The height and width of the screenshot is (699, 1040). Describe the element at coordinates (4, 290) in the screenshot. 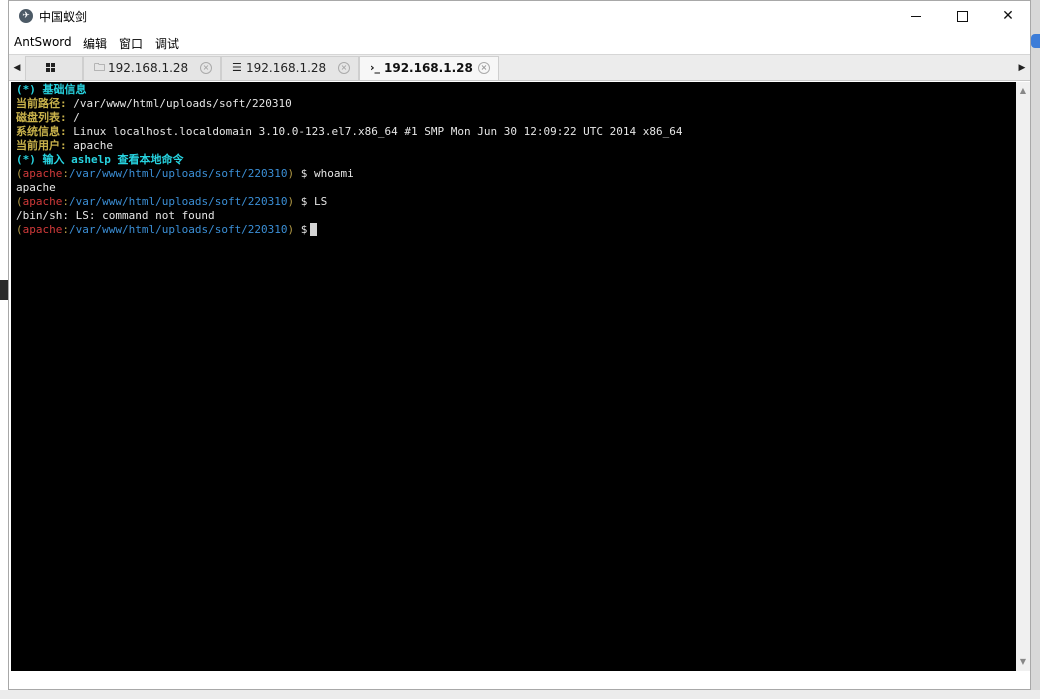

I see `background-dark-strip` at that location.